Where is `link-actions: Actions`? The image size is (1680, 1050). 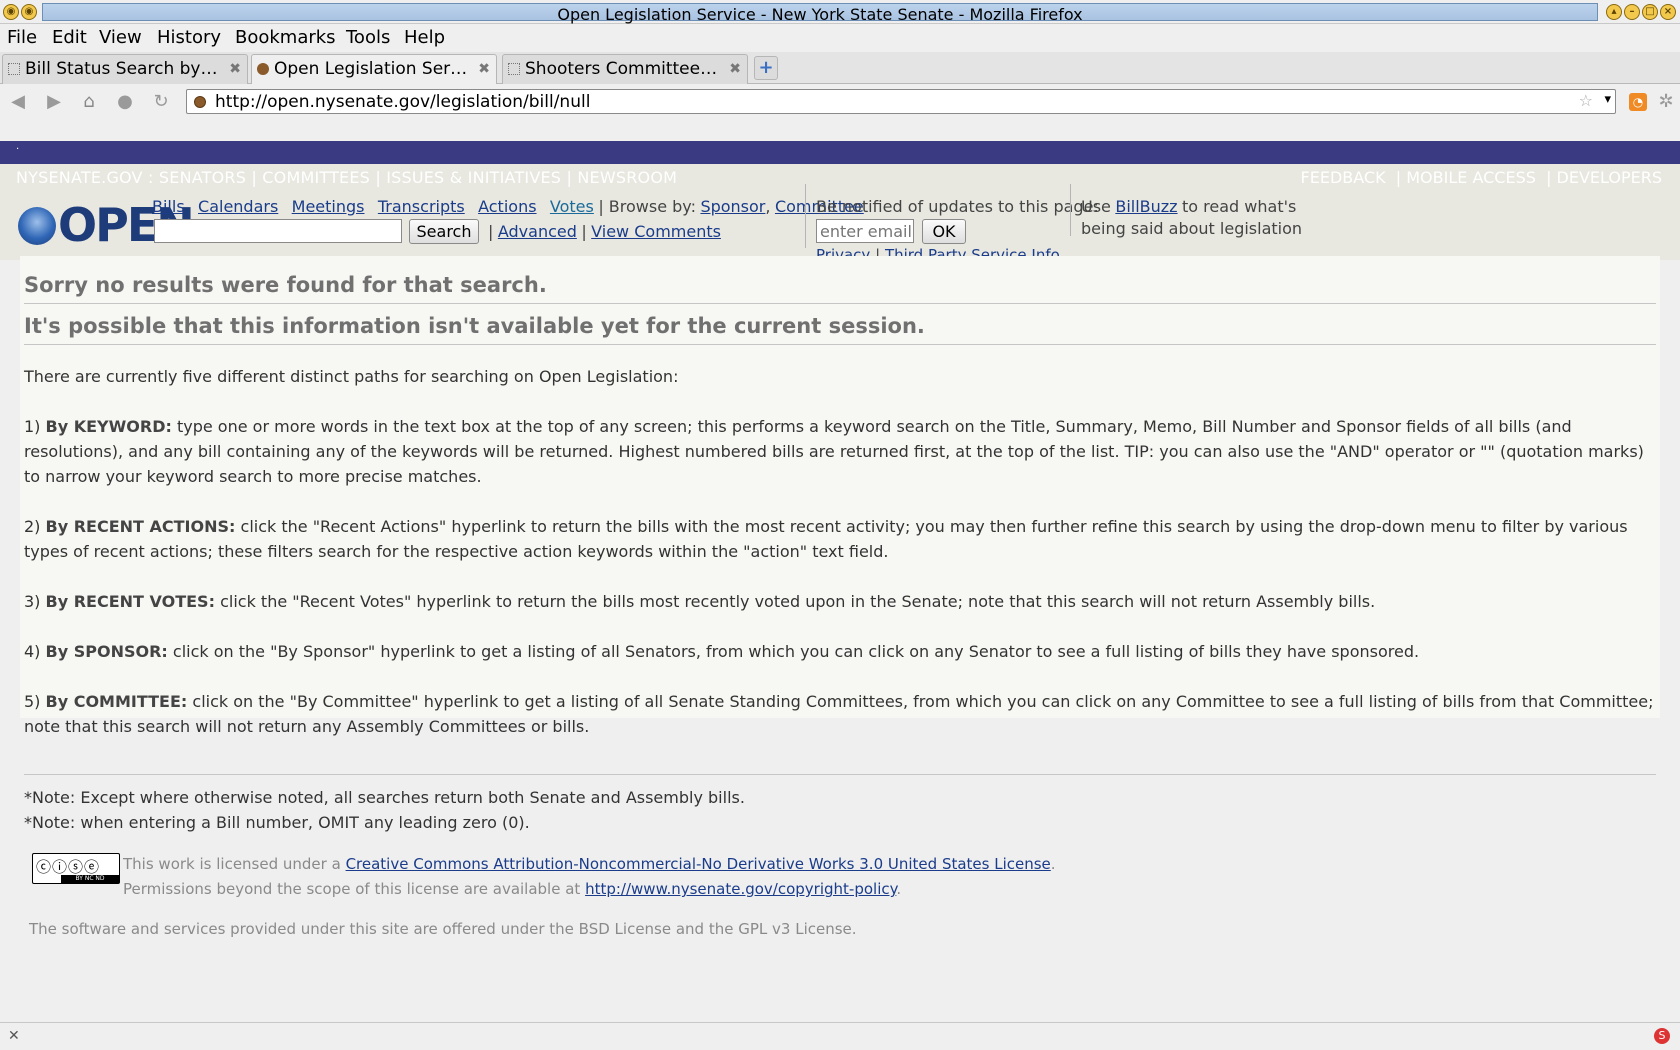 link-actions: Actions is located at coordinates (507, 206).